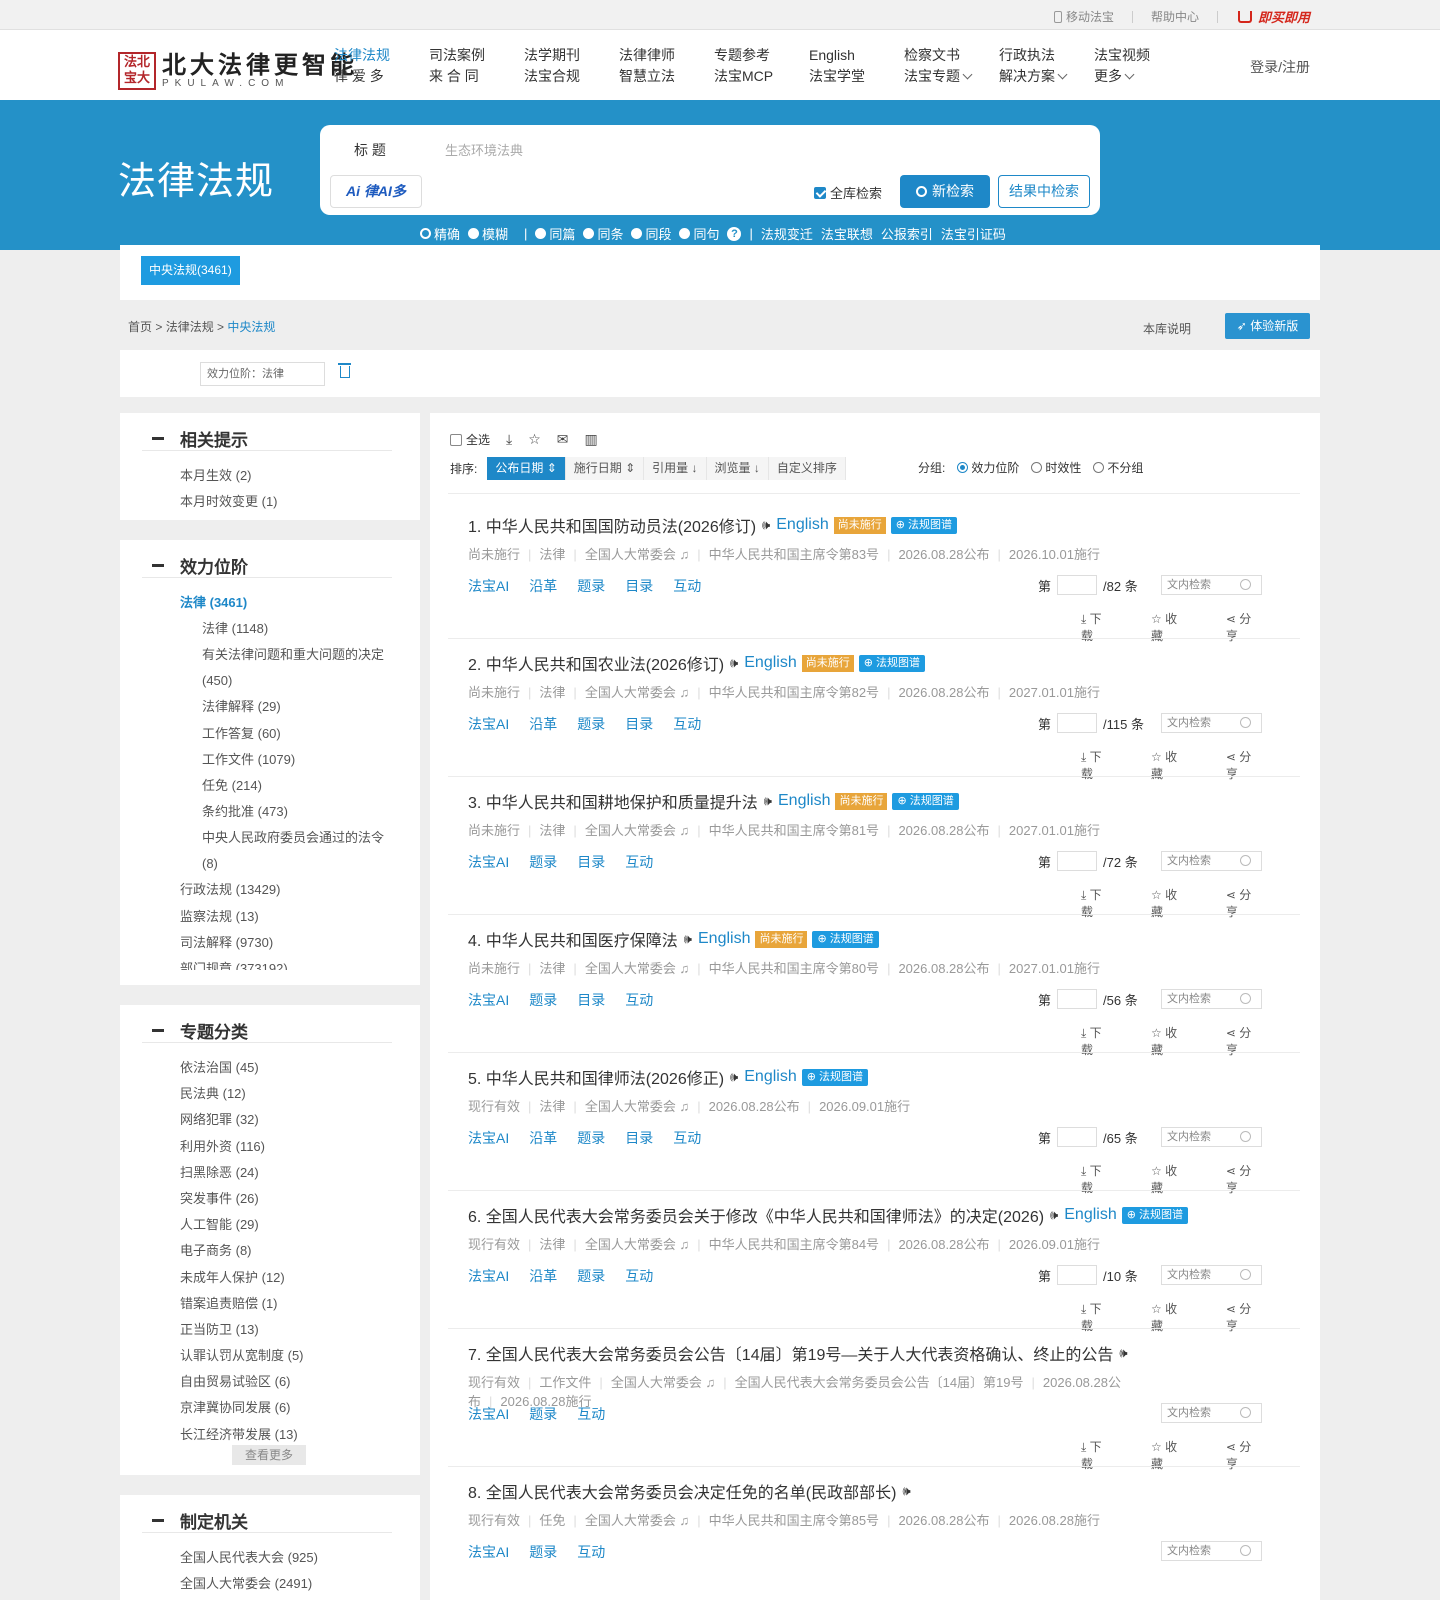  What do you see at coordinates (1280, 67) in the screenshot?
I see `login-link: 登录/注册` at bounding box center [1280, 67].